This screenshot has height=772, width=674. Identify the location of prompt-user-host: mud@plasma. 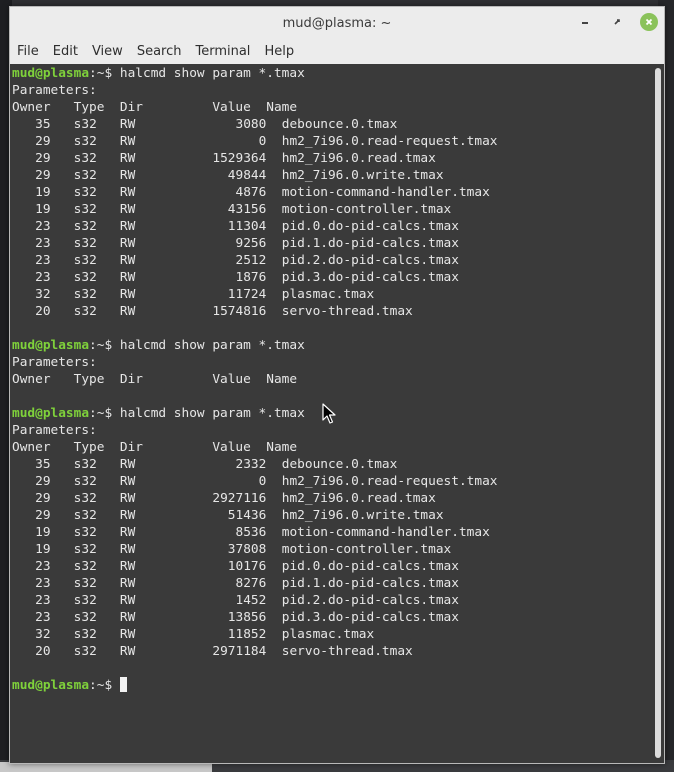
(51, 345).